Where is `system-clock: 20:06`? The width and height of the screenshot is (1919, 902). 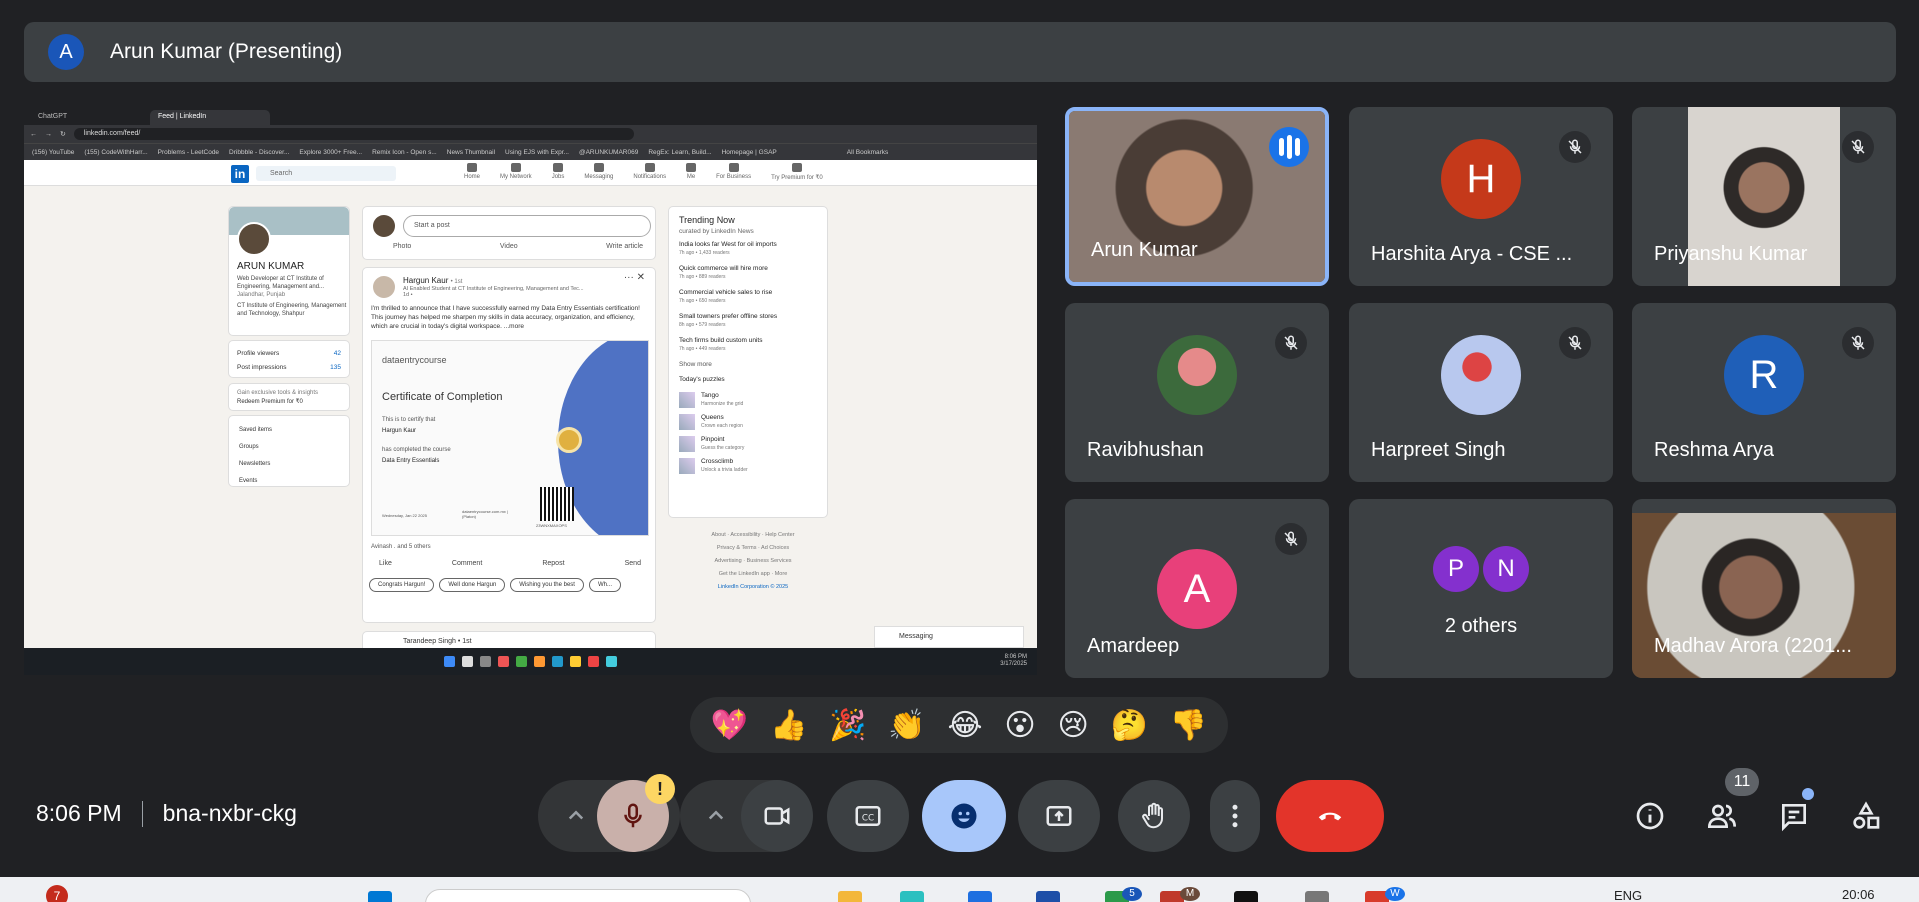
system-clock: 20:06 is located at coordinates (1858, 894).